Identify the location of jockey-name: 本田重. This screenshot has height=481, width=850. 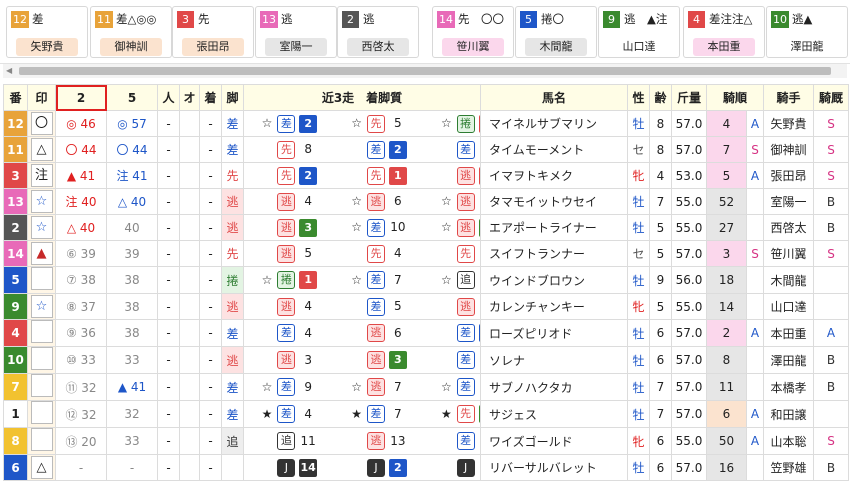
(789, 333).